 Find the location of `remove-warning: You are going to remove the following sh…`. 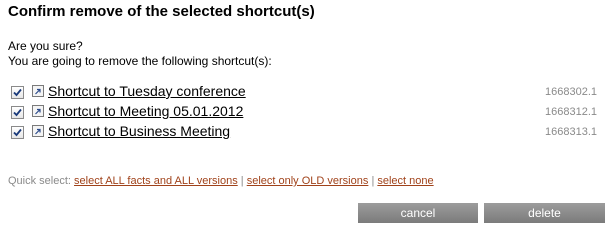

remove-warning: You are going to remove the following sh… is located at coordinates (140, 61).